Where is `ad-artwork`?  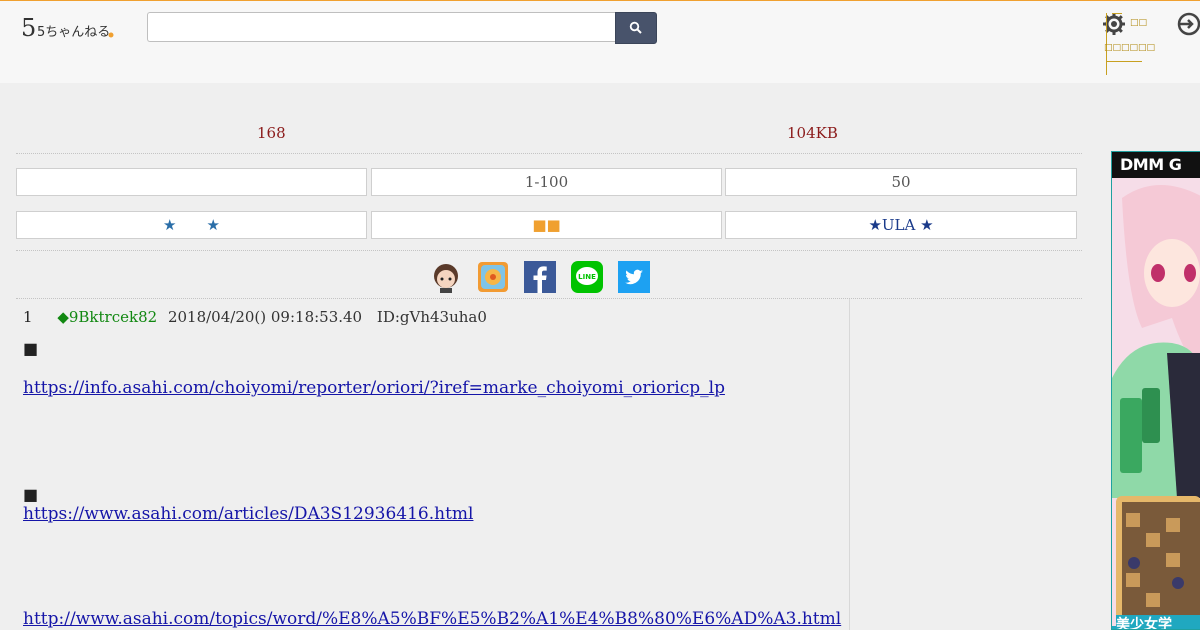
ad-artwork is located at coordinates (1156, 403).